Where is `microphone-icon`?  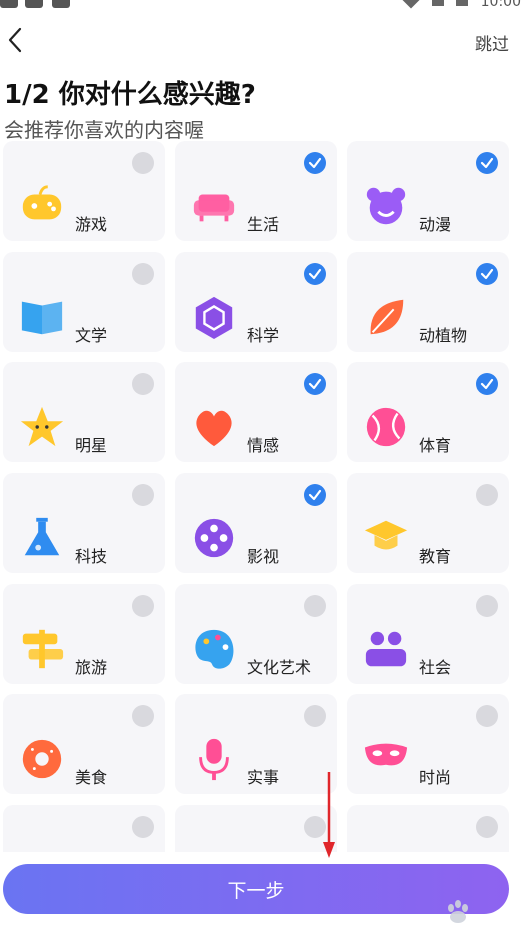
microphone-icon is located at coordinates (214, 759).